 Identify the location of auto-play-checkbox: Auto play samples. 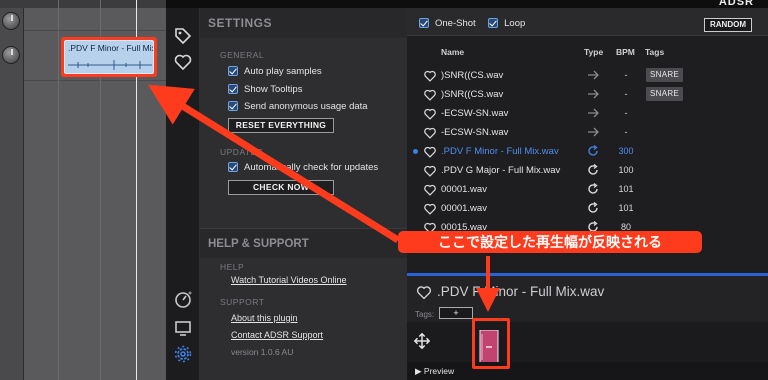
(275, 71).